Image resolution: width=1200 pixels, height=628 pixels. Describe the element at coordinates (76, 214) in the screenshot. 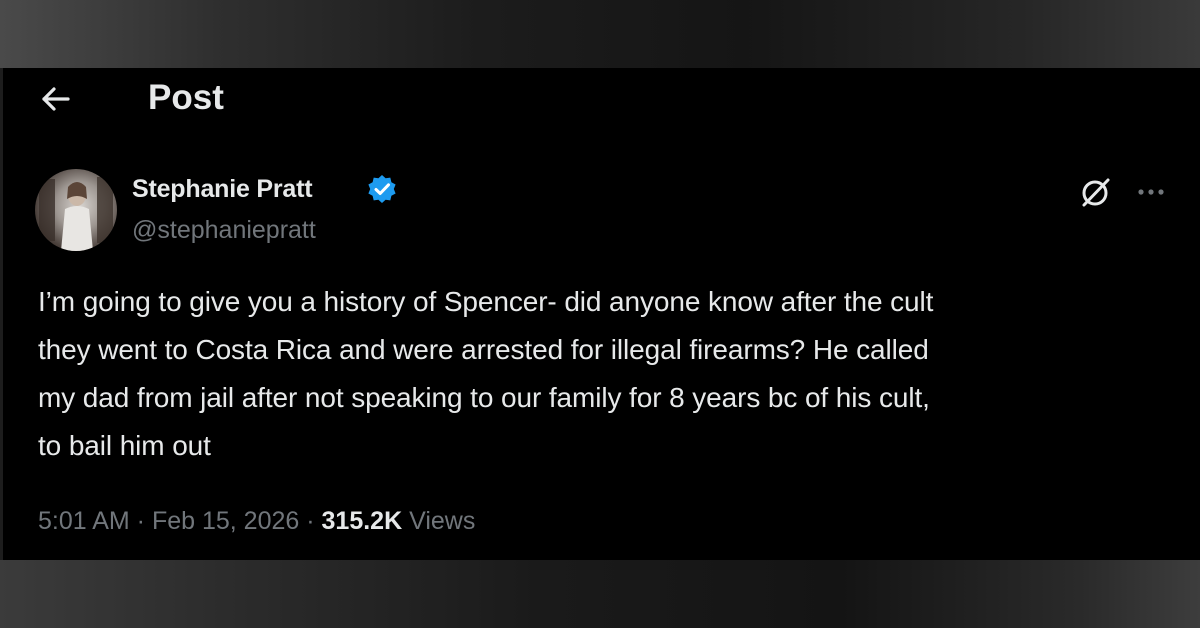

I see `avatar-image` at that location.